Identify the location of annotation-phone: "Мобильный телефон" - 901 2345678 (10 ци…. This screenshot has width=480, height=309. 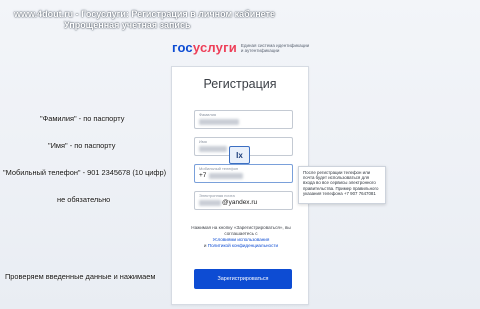
(85, 172).